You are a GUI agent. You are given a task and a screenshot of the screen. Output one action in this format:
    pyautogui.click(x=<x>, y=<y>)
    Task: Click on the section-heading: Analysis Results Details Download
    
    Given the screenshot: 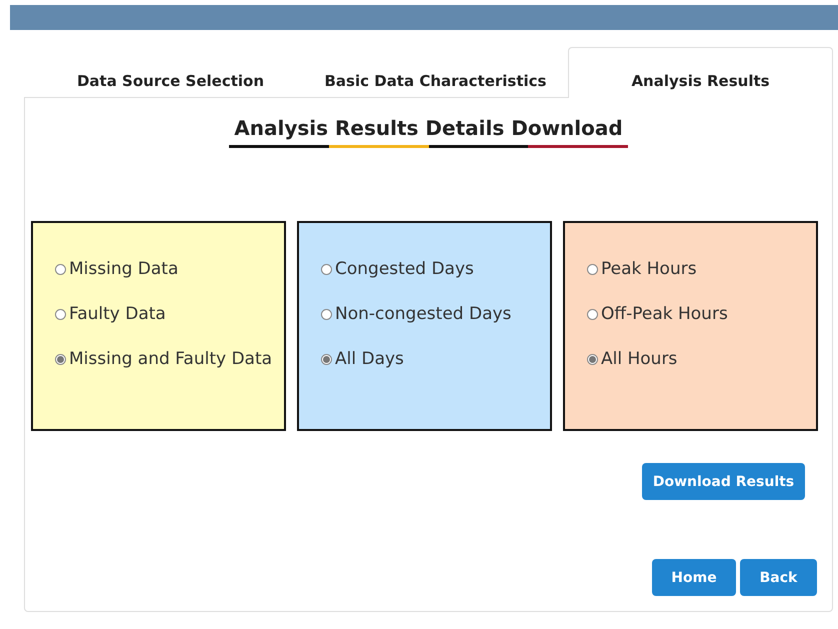 What is the action you would take?
    pyautogui.click(x=428, y=128)
    